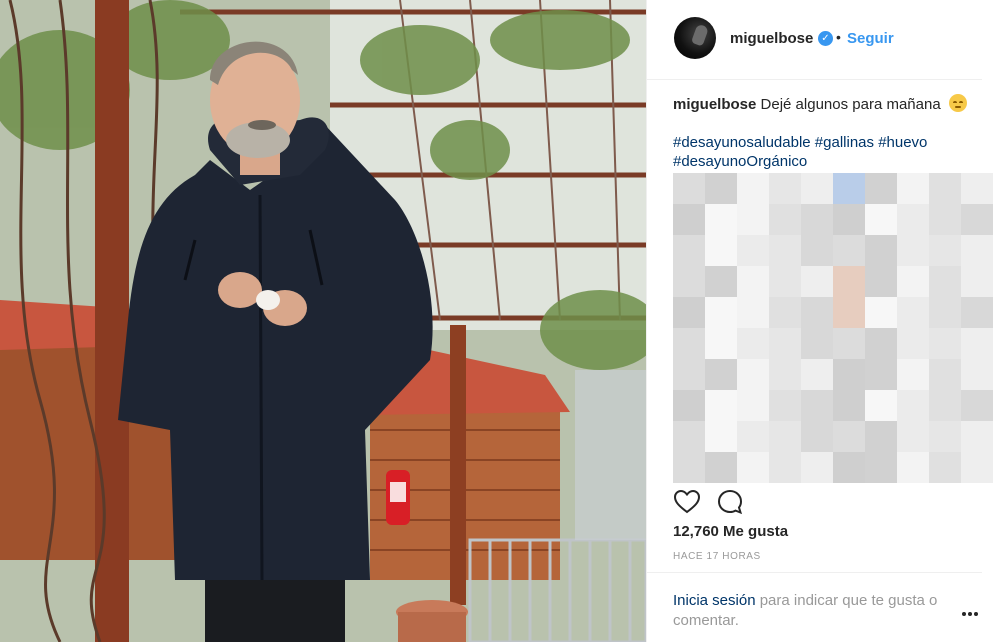 The height and width of the screenshot is (642, 1000). I want to click on hashtag-link: #desayunosaludable, so click(742, 142).